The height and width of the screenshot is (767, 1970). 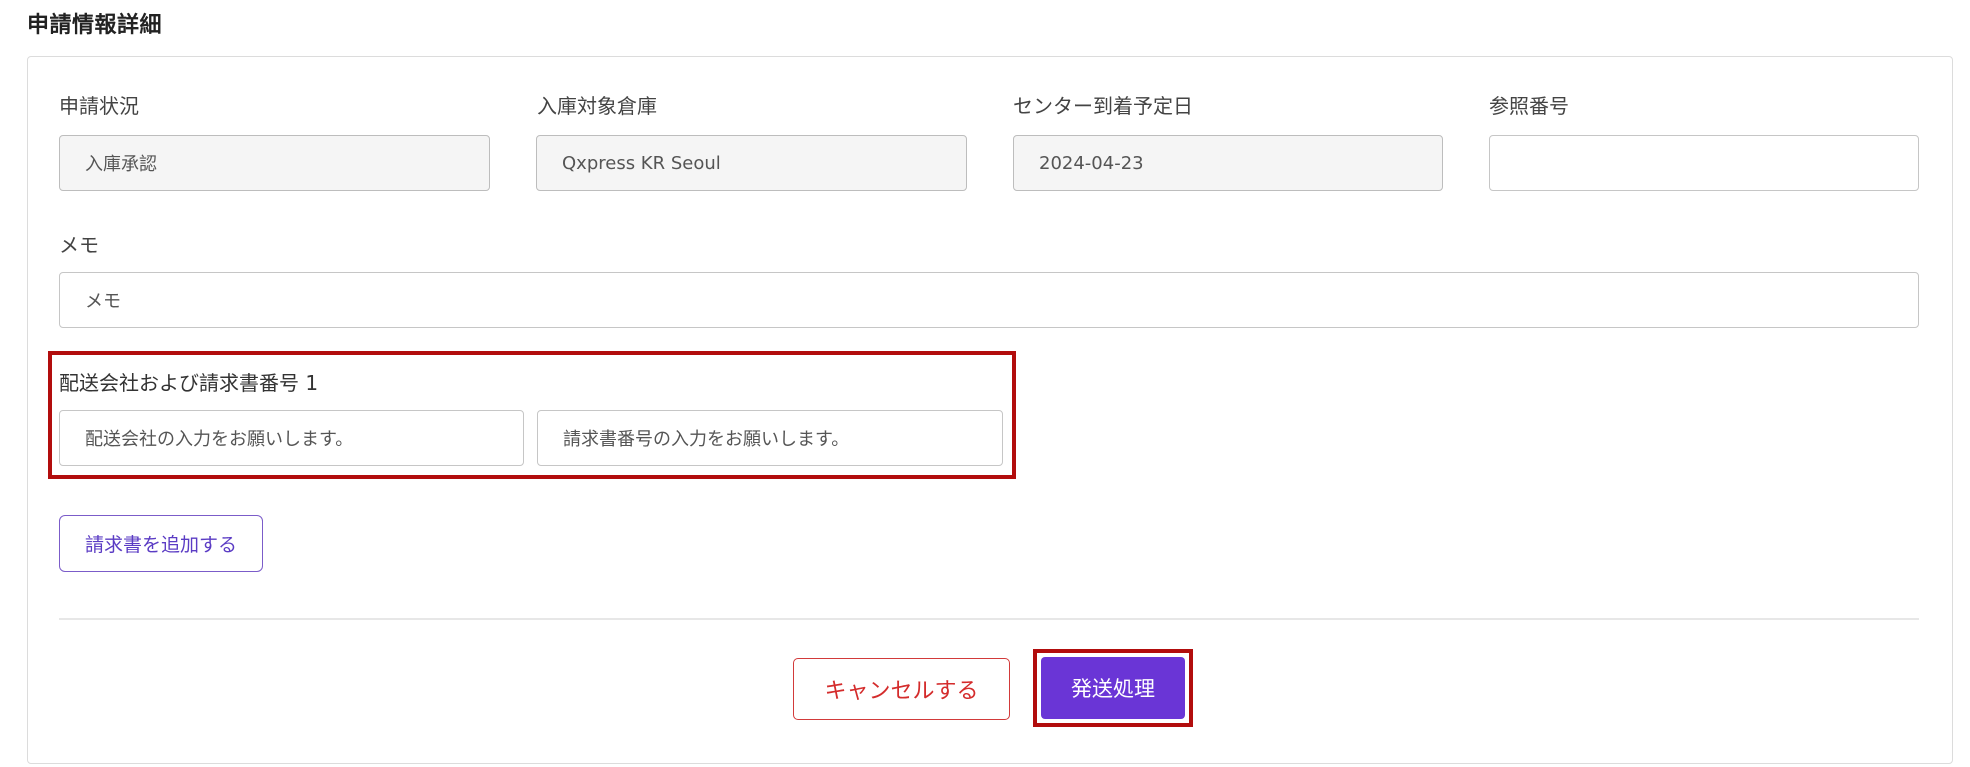 I want to click on add-invoice-button: 請求書を追加する, so click(x=161, y=543).